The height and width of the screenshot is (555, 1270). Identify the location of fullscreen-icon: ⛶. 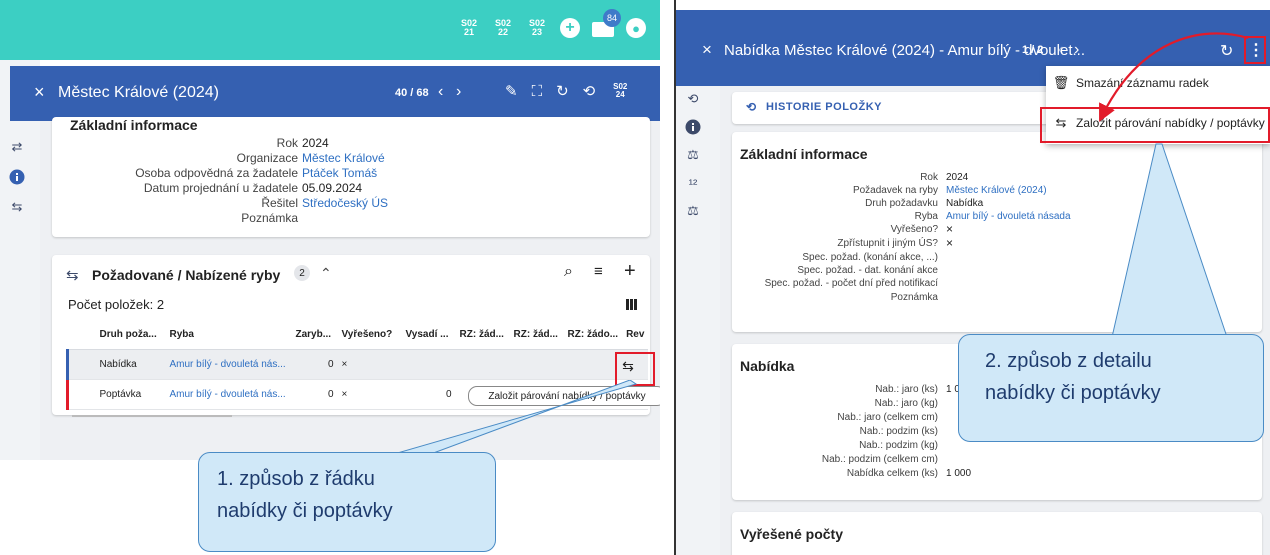
(537, 91).